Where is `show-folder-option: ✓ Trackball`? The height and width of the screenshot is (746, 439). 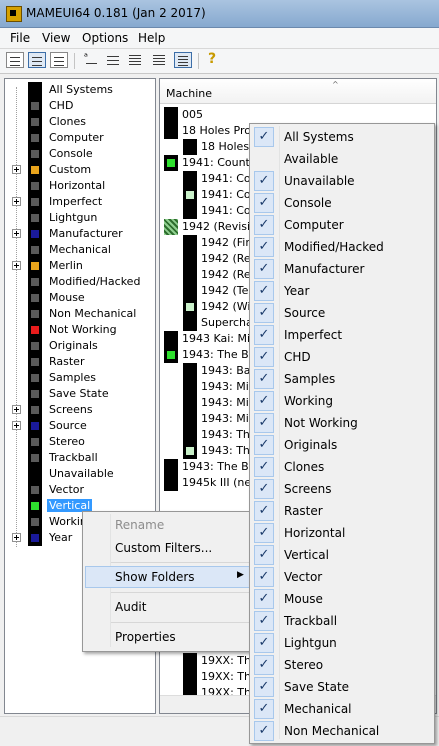 show-folder-option: ✓ Trackball is located at coordinates (341, 621).